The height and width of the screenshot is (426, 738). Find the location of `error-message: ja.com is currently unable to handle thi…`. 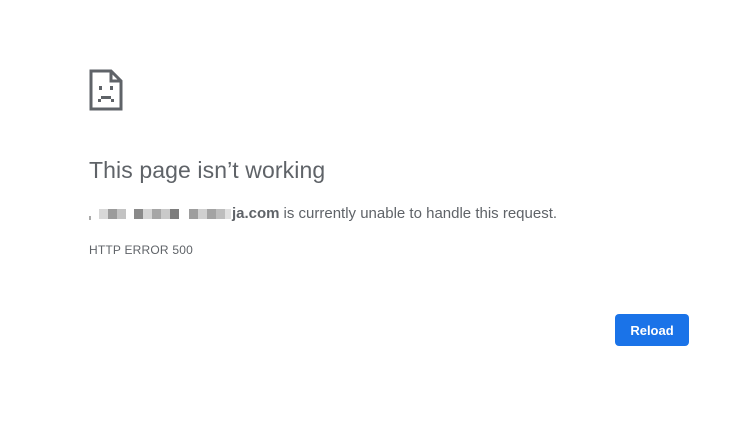

error-message: ja.com is currently unable to handle thi… is located at coordinates (323, 213).